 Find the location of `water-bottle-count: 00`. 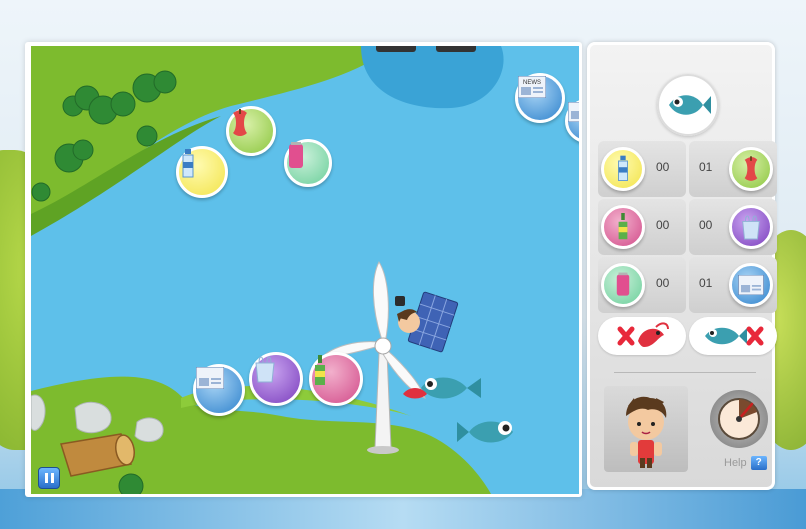

water-bottle-count: 00 is located at coordinates (663, 167).